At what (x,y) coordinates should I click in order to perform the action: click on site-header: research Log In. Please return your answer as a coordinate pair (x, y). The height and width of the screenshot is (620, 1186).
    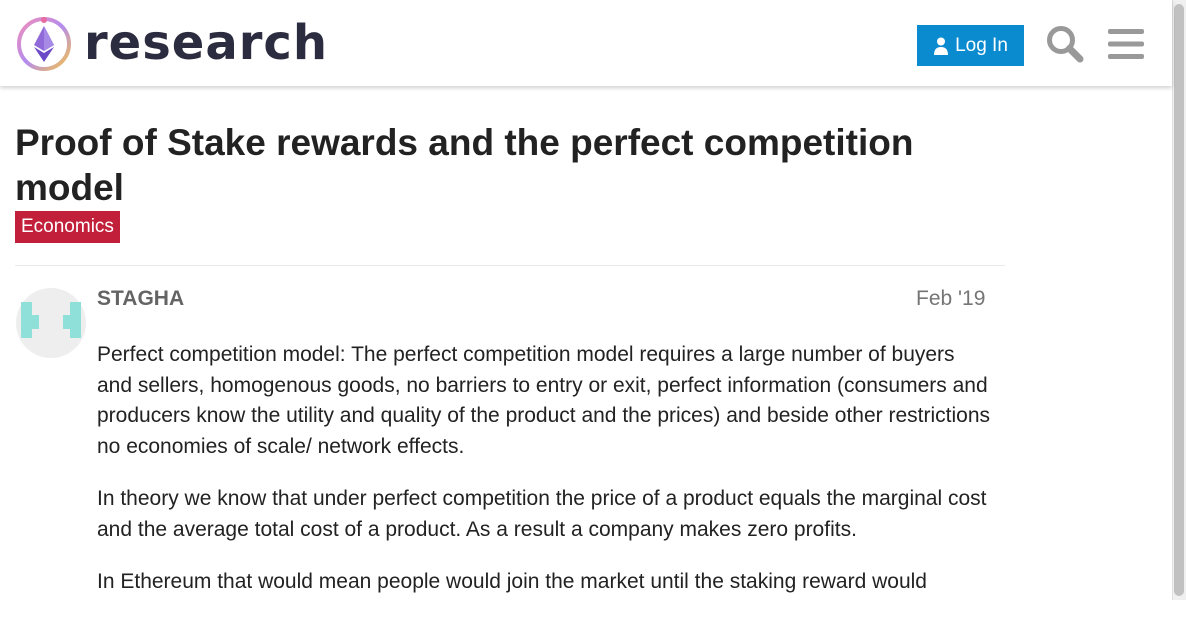
    Looking at the image, I should click on (586, 43).